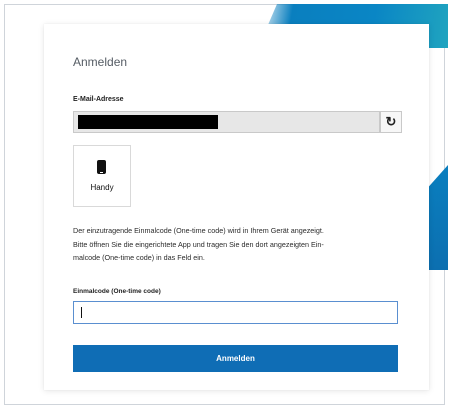 The width and height of the screenshot is (451, 409). Describe the element at coordinates (235, 358) in the screenshot. I see `login-button: Anmelden` at that location.